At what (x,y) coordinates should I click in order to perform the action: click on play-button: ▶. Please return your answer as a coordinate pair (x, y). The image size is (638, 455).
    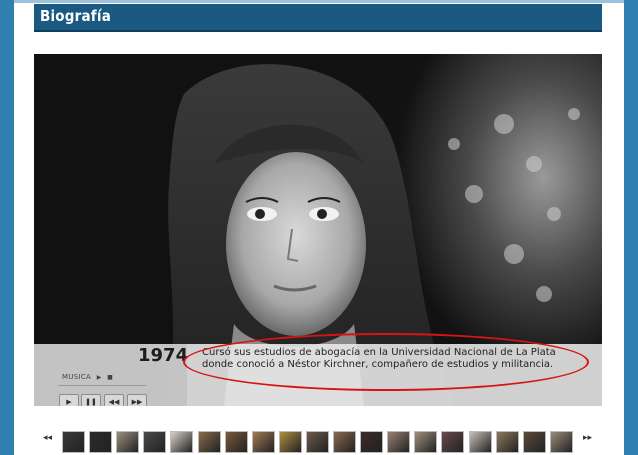
    Looking at the image, I should click on (69, 400).